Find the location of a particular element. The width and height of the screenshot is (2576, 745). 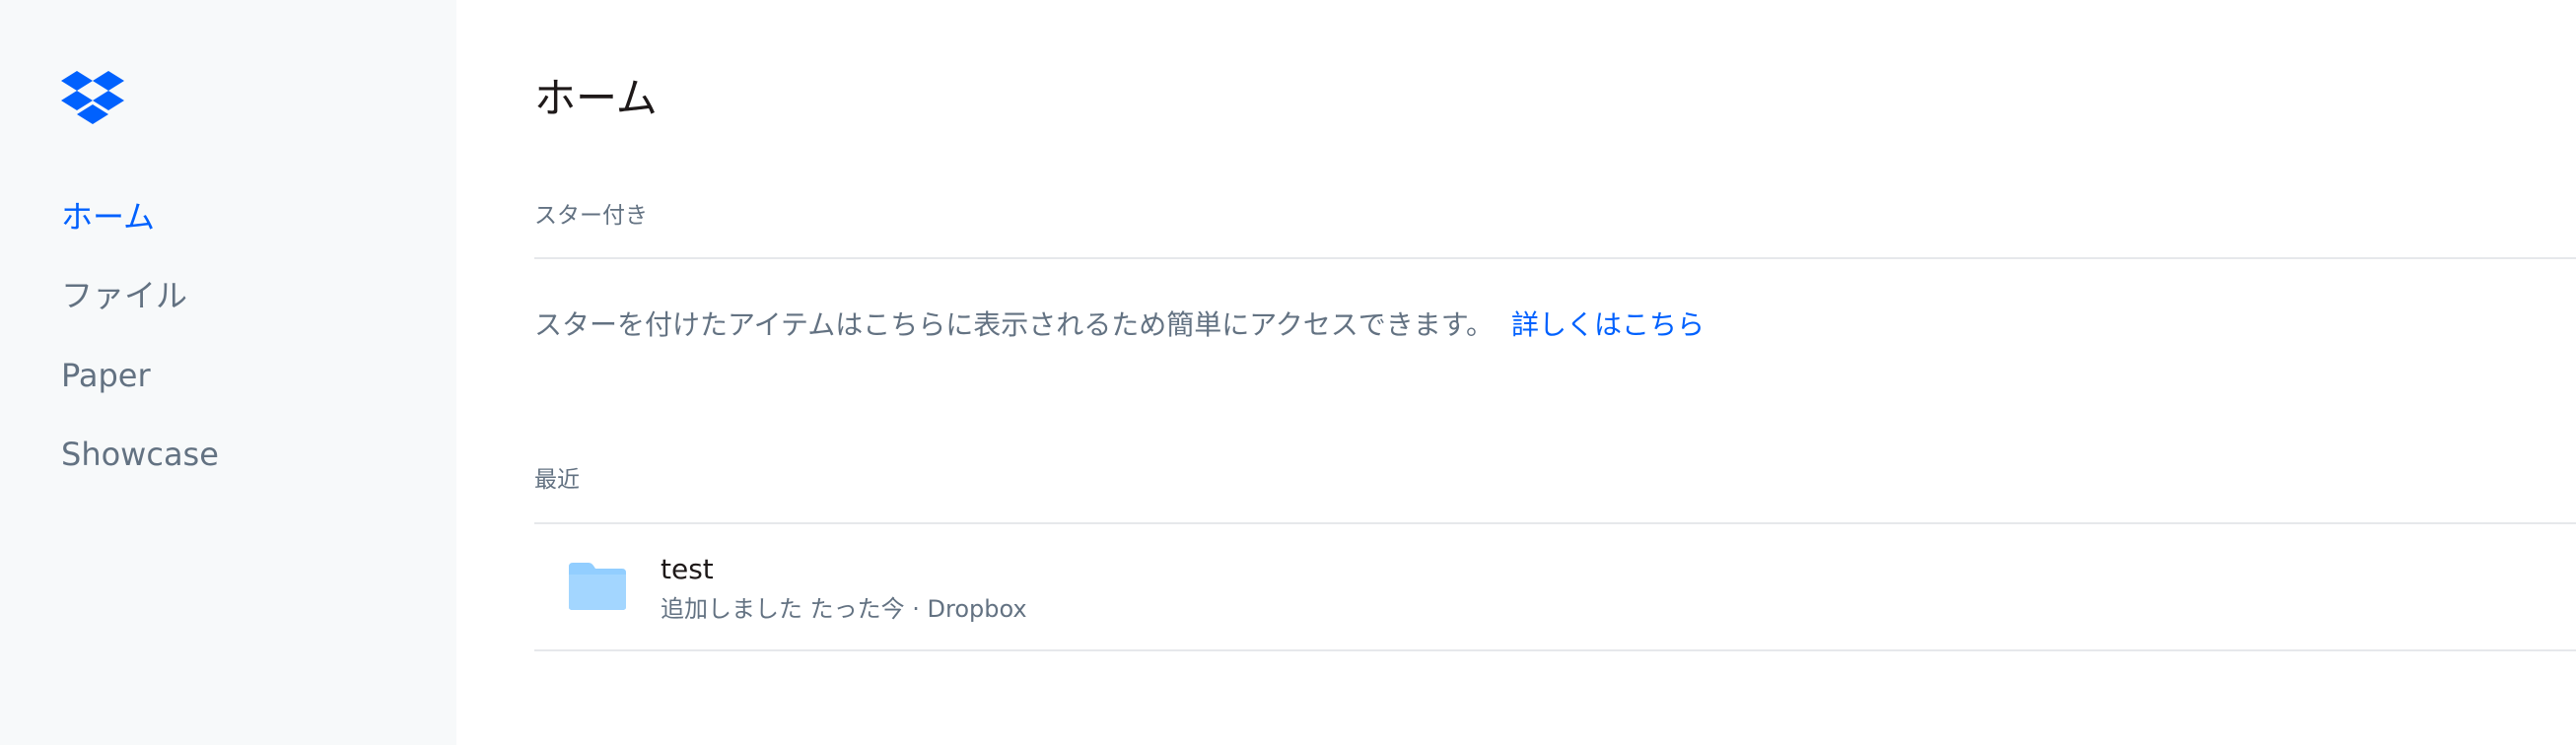

recent-section-label: 最近 is located at coordinates (557, 480).